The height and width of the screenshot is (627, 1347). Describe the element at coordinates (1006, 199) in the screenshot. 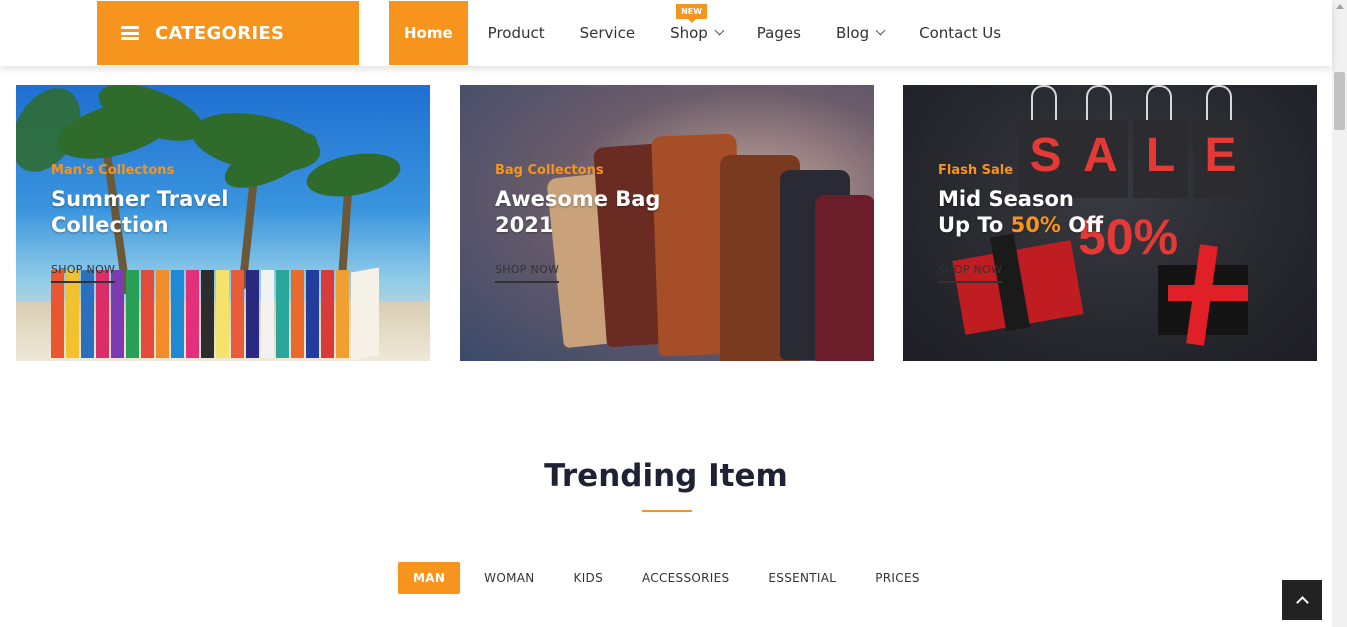

I see `banner-title-line: Mid Season` at that location.